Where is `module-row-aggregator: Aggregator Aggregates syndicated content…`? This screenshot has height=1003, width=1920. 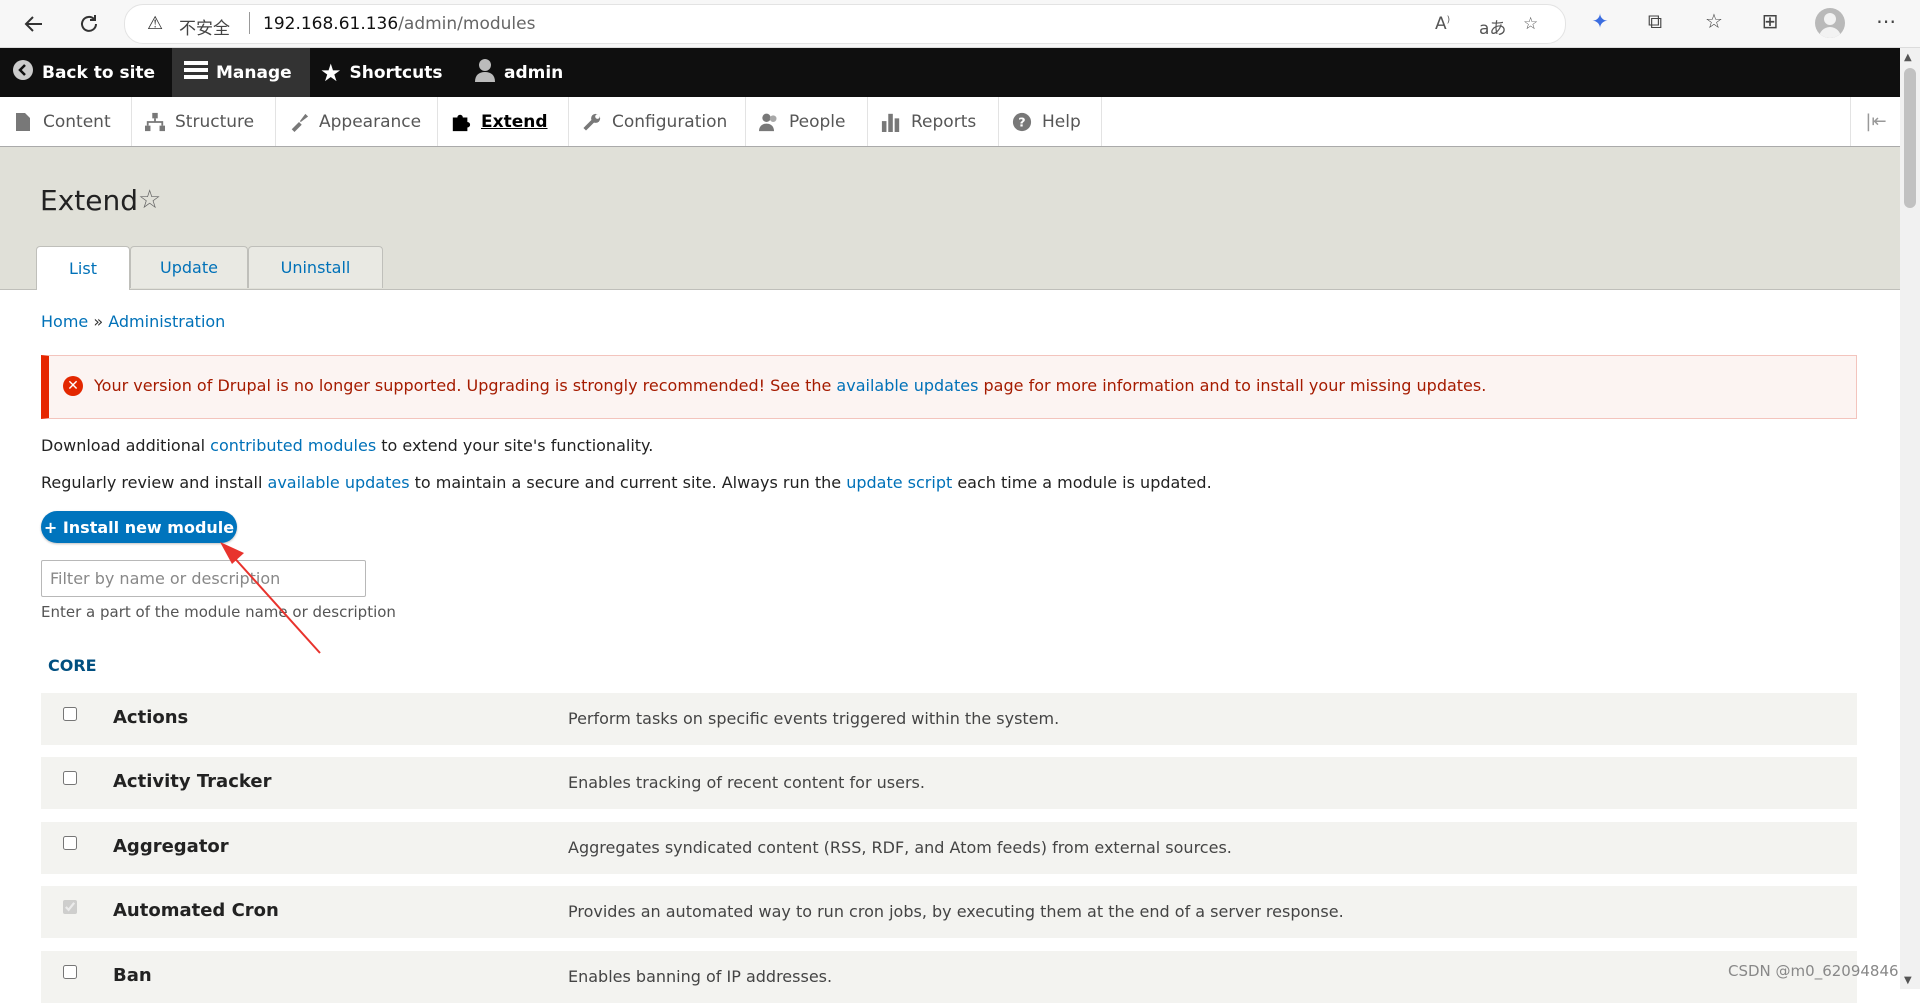 module-row-aggregator: Aggregator Aggregates syndicated content… is located at coordinates (949, 848).